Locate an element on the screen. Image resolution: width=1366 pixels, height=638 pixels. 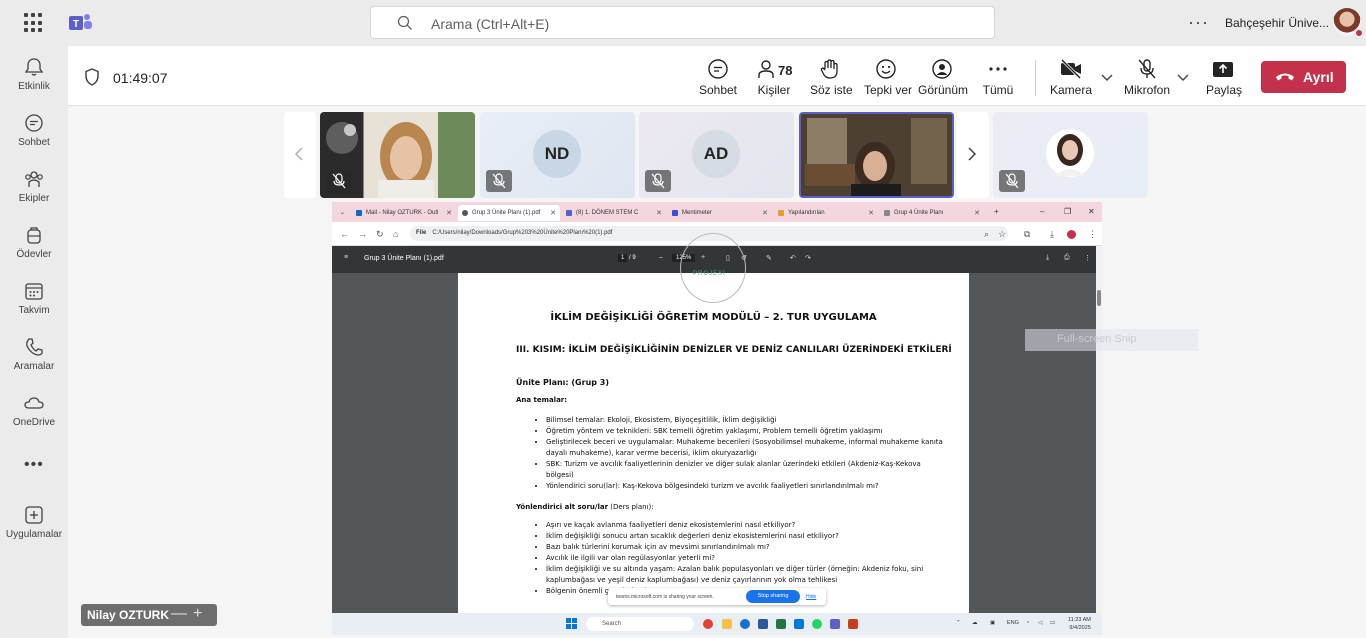
rail-item-assignments: Ödevler is located at coordinates (34, 249).